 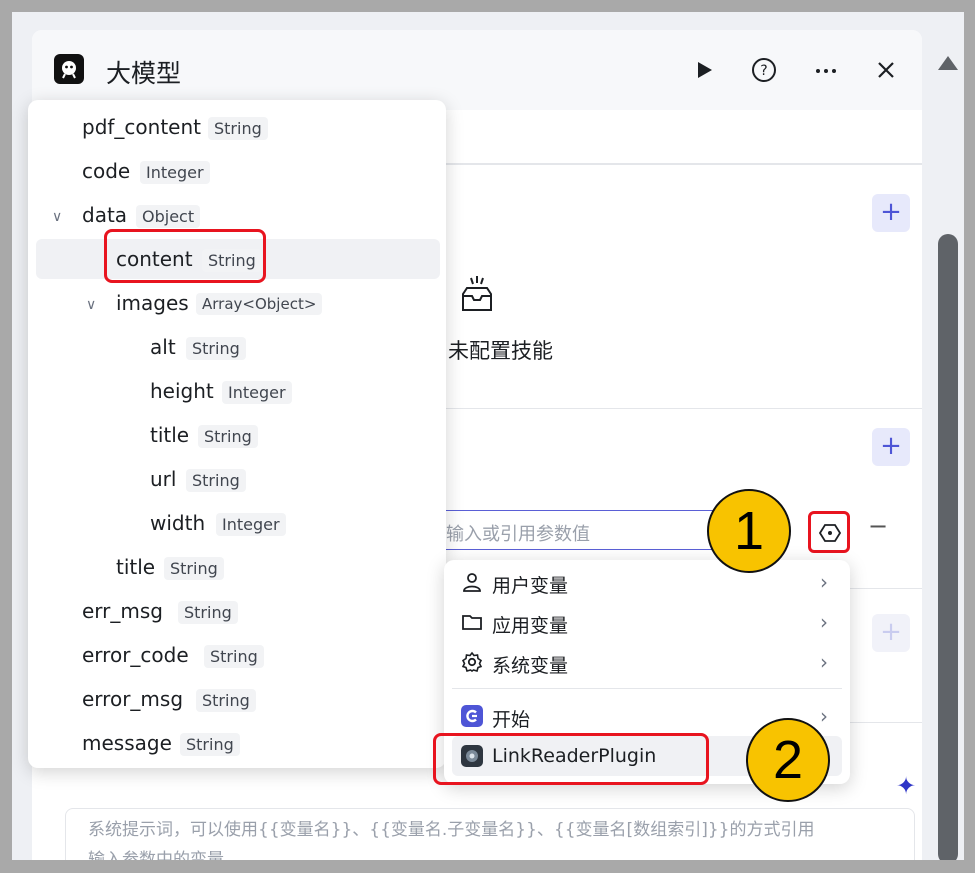 I want to click on tree-item-name: url, so click(x=163, y=479).